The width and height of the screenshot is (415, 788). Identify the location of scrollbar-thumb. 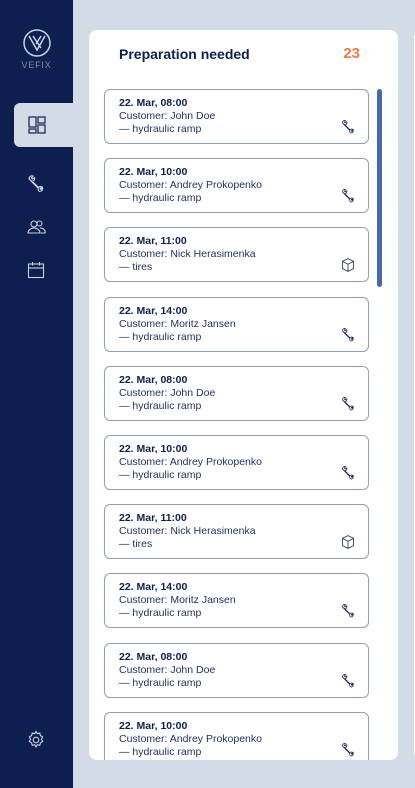
(379, 188).